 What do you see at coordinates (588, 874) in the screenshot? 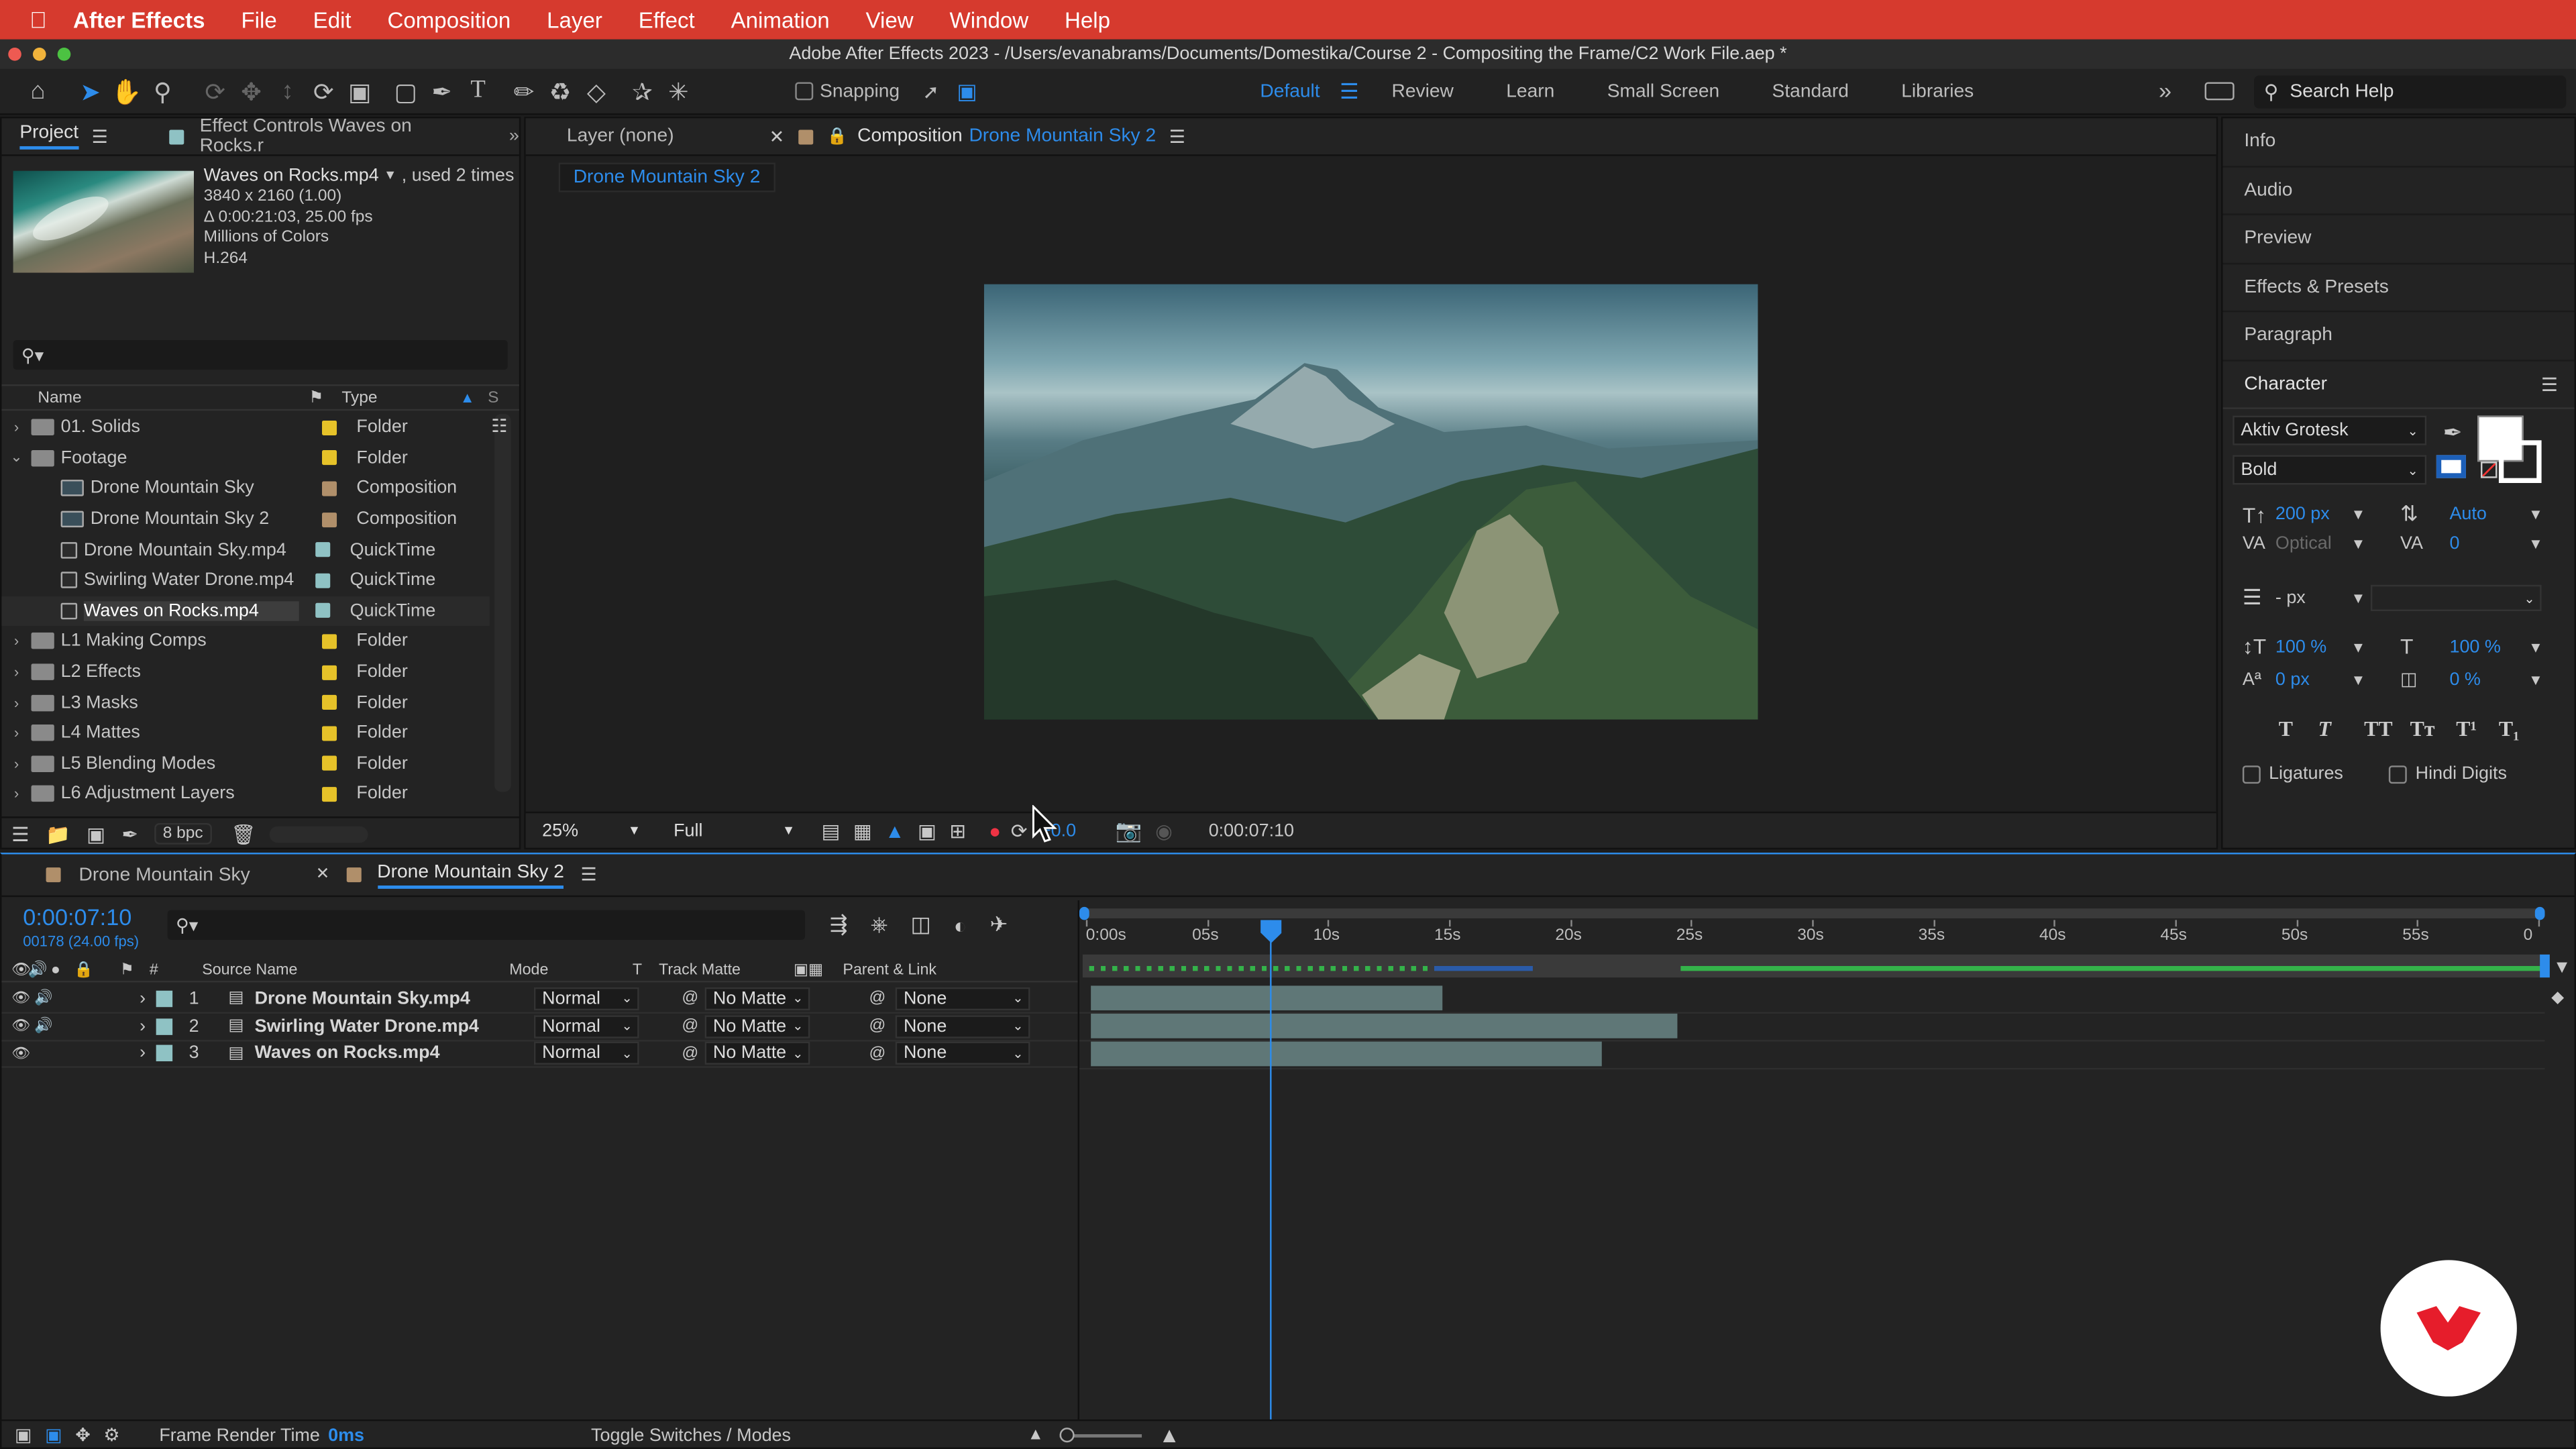
I see `timeline-menu-icon: ☰` at bounding box center [588, 874].